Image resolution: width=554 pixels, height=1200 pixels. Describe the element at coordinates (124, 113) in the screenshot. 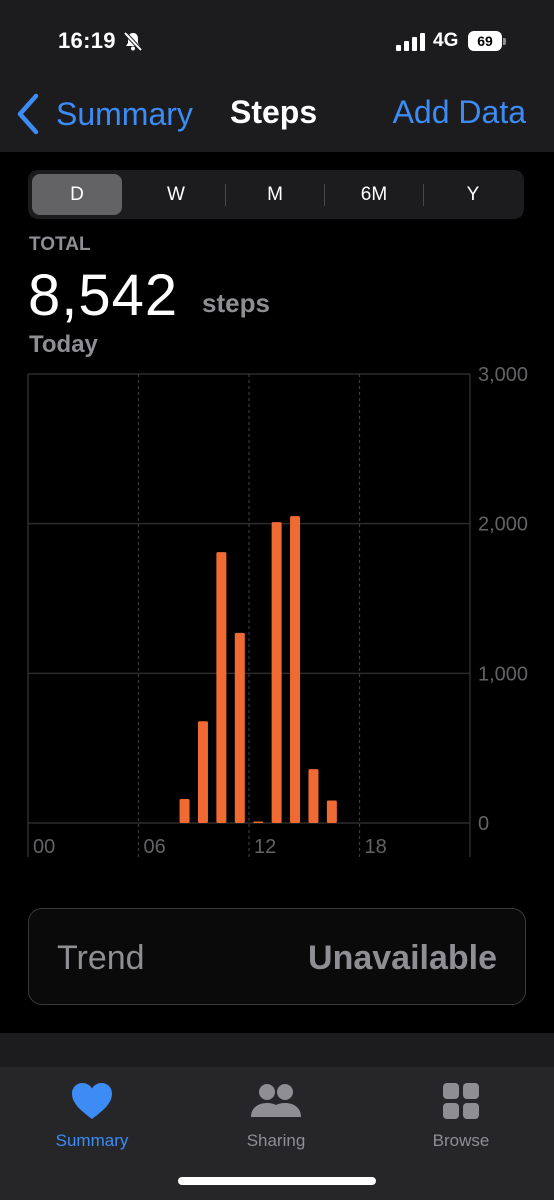

I see `back-label: Summary` at that location.